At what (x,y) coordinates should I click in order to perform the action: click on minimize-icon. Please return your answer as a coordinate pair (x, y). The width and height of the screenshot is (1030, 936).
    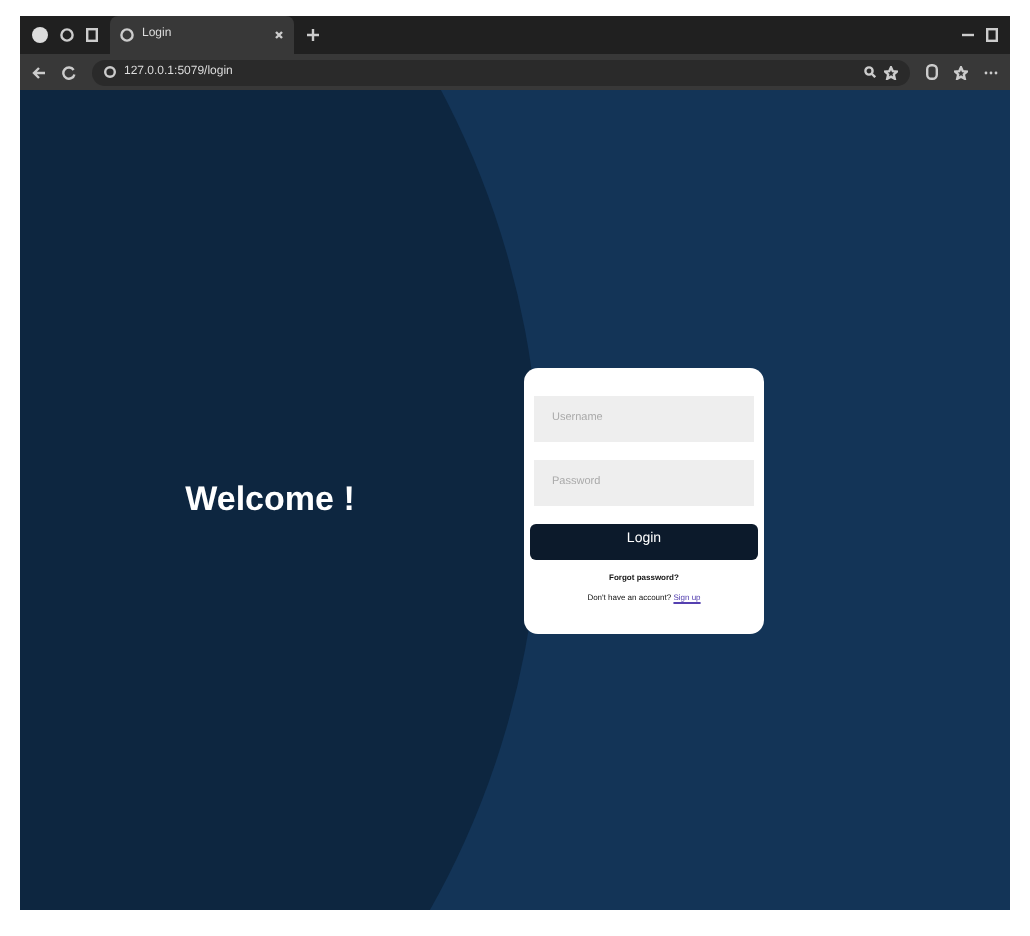
    Looking at the image, I should click on (968, 35).